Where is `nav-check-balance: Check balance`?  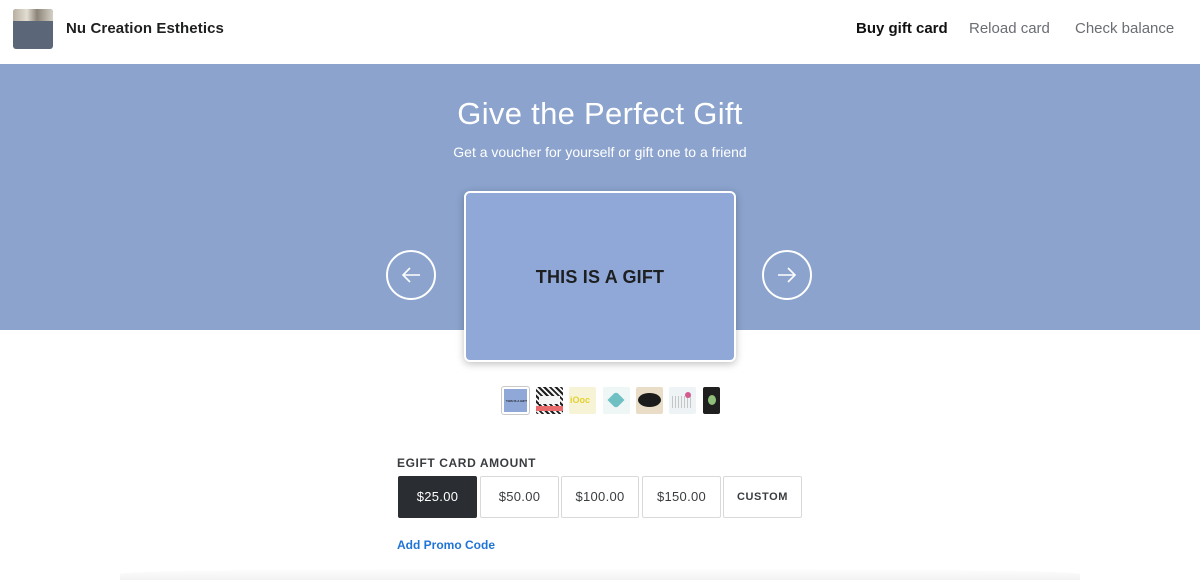 nav-check-balance: Check balance is located at coordinates (1124, 28).